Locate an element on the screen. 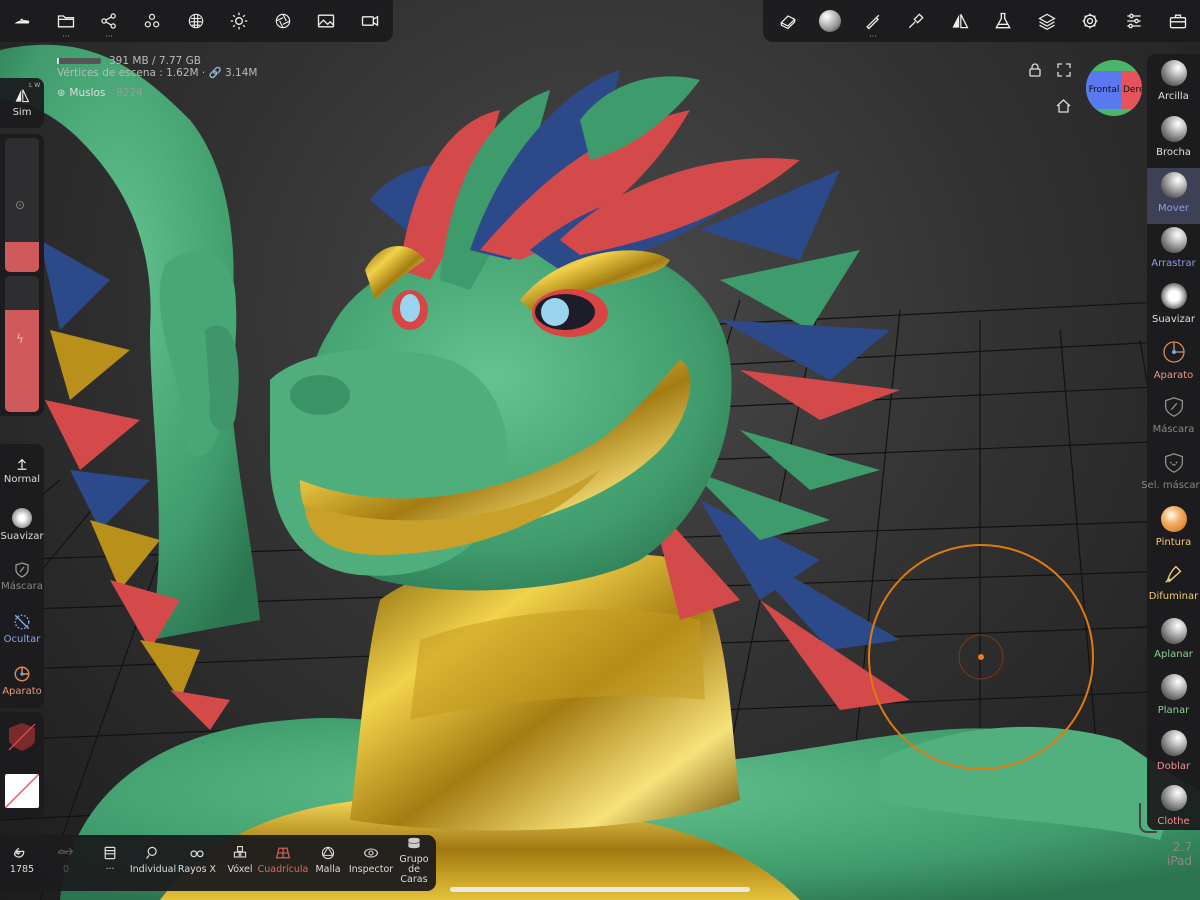  tool-label: Mover is located at coordinates (1173, 208).